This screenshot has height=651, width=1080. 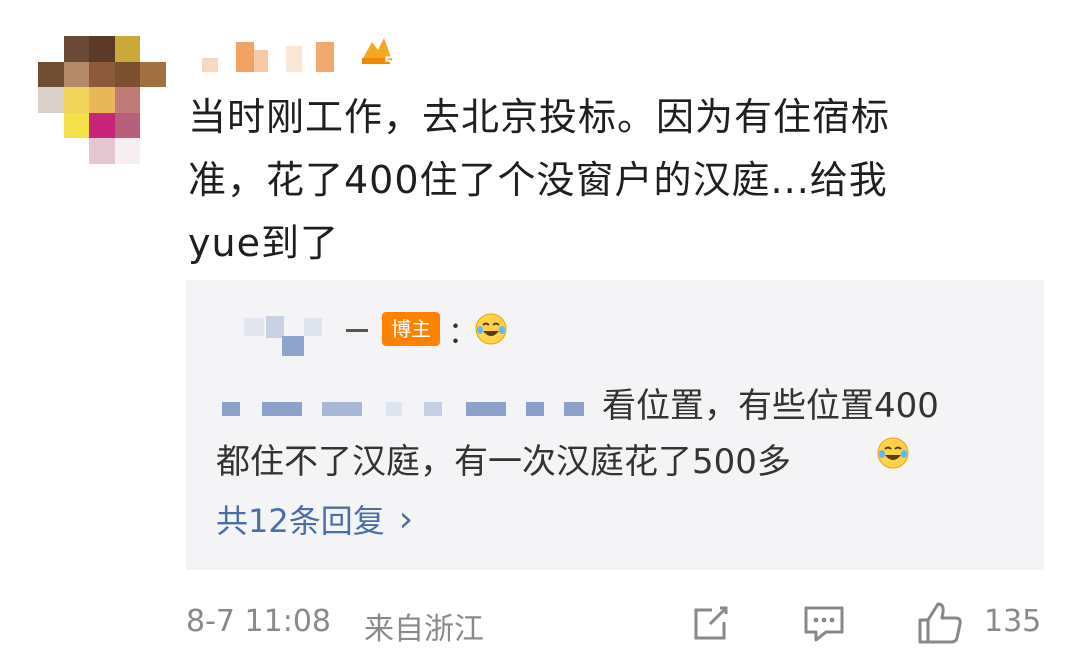 I want to click on blogger-badge: 博主, so click(x=411, y=329).